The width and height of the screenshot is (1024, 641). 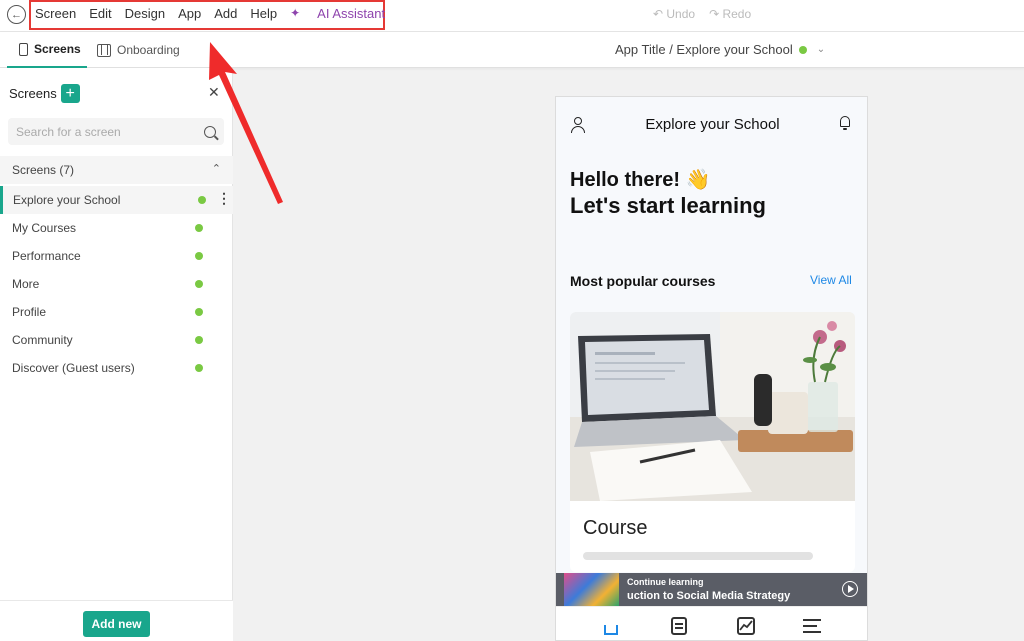 What do you see at coordinates (116, 312) in the screenshot?
I see `sidebar-item-profile: Profile` at bounding box center [116, 312].